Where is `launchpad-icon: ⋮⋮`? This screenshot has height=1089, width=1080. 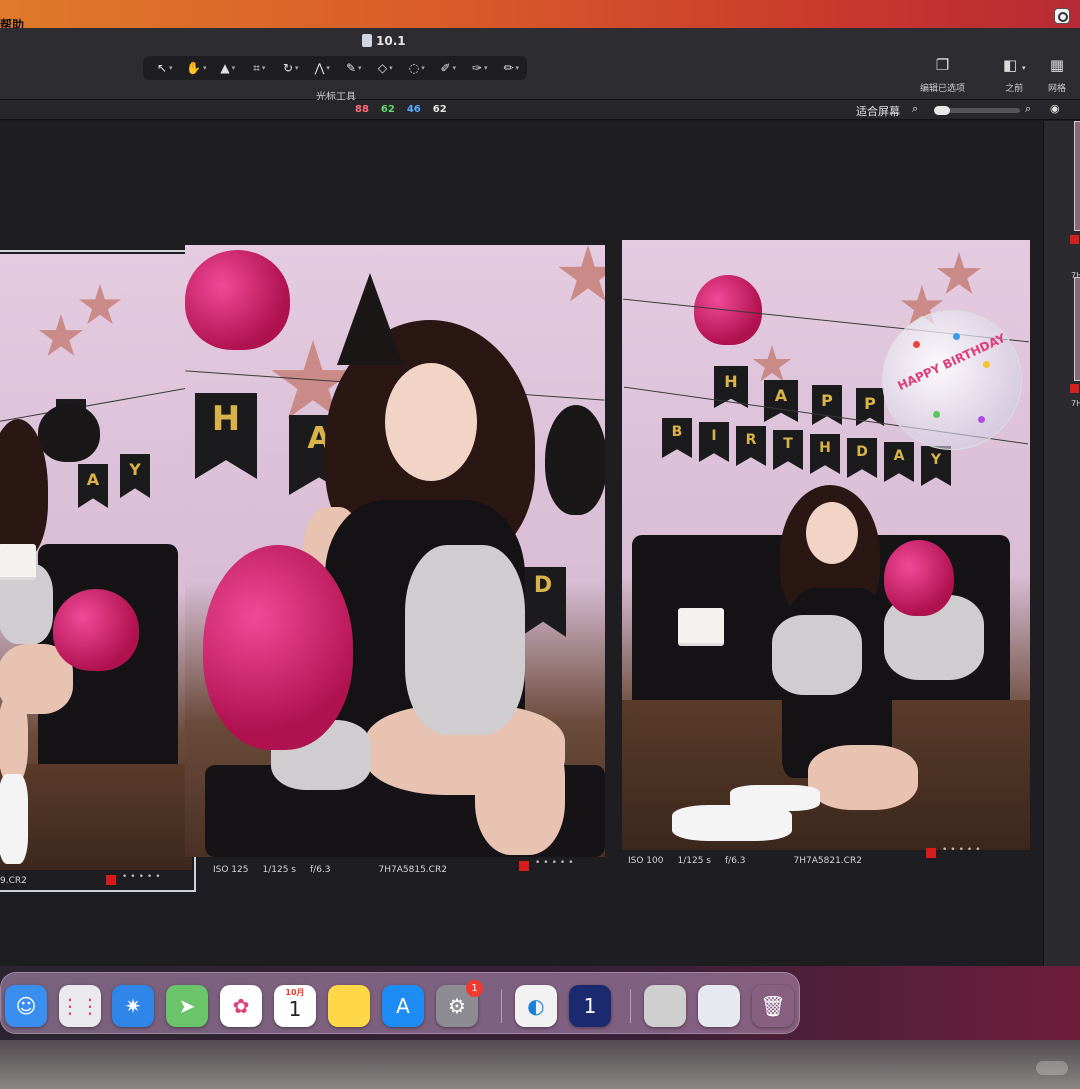 launchpad-icon: ⋮⋮ is located at coordinates (80, 1006).